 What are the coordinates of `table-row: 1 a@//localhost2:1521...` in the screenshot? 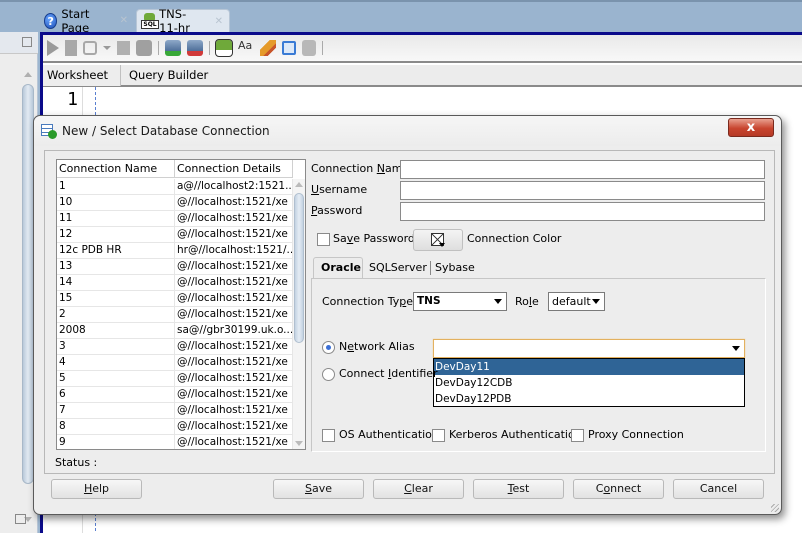 It's located at (175, 187).